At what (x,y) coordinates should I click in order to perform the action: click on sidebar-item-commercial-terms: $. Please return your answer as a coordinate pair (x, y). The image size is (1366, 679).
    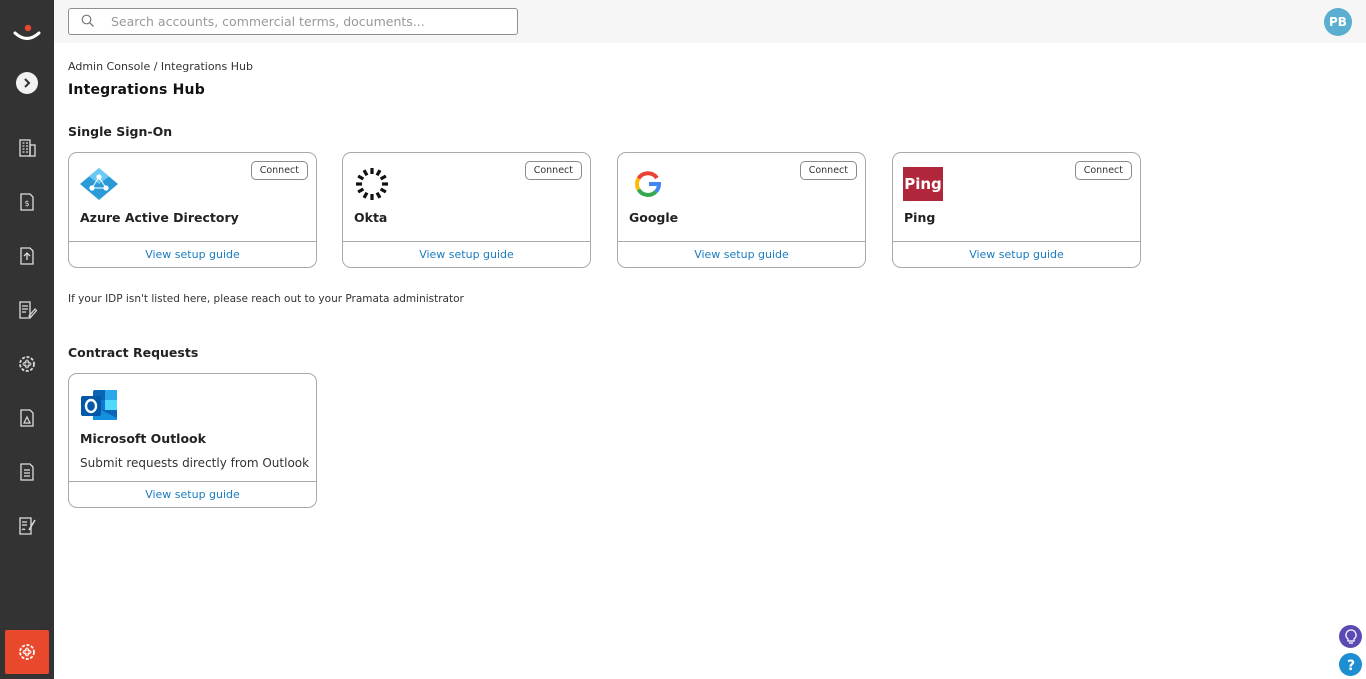
    Looking at the image, I should click on (27, 202).